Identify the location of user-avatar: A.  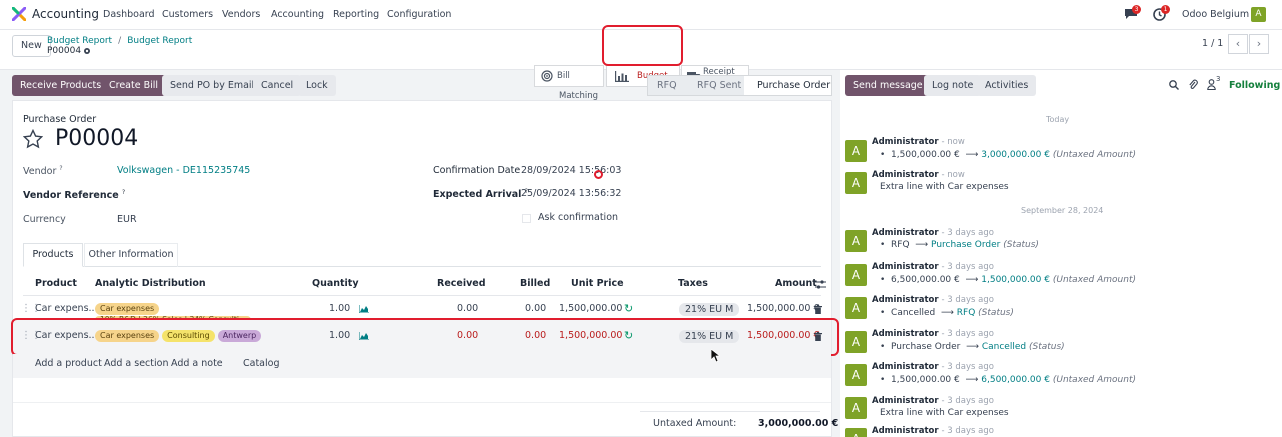
(1258, 14).